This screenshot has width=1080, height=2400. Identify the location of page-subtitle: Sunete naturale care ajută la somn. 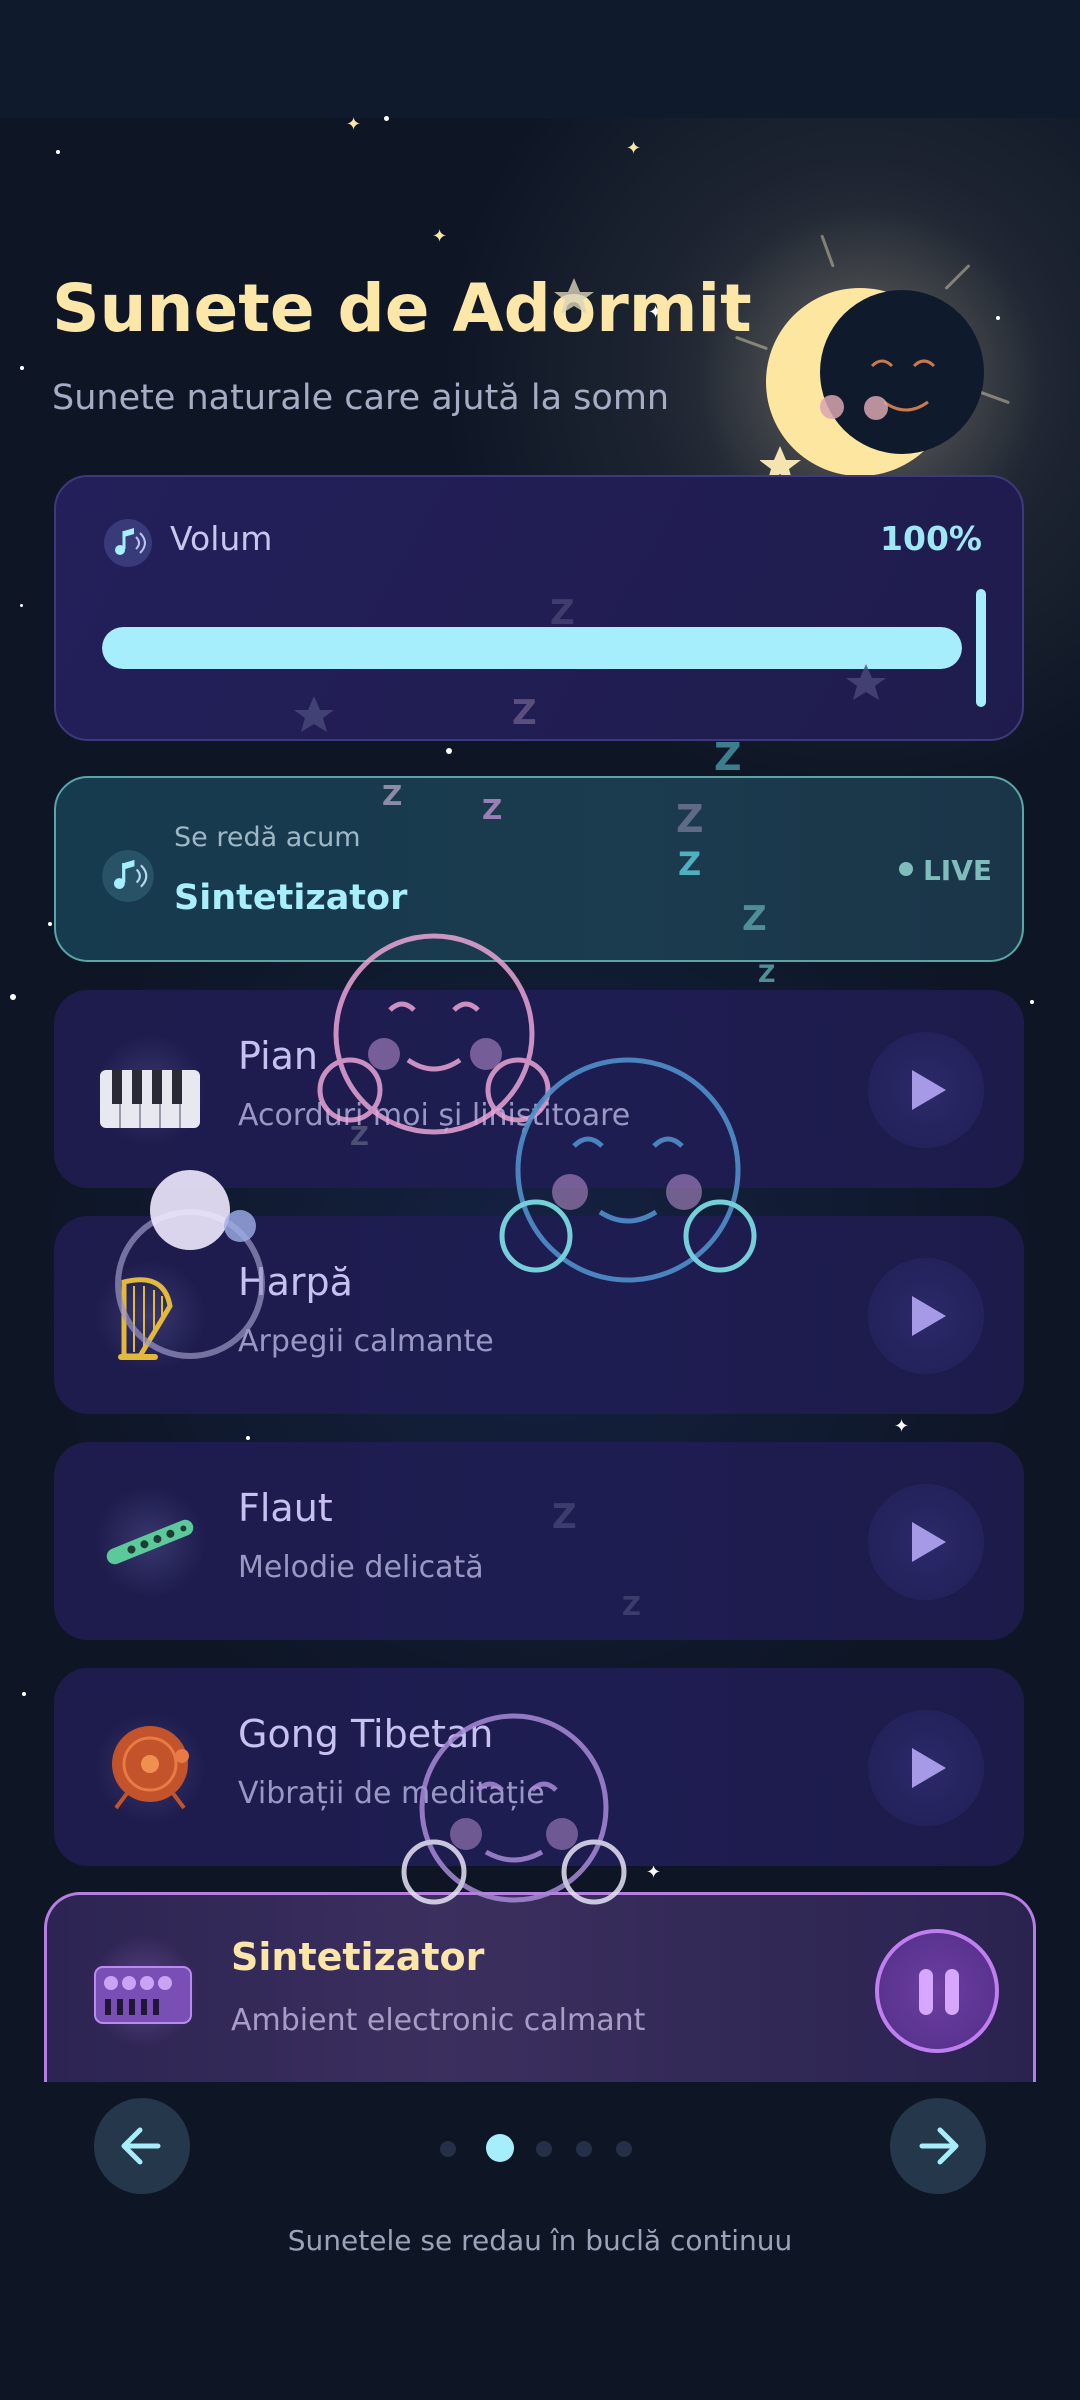
(361, 398).